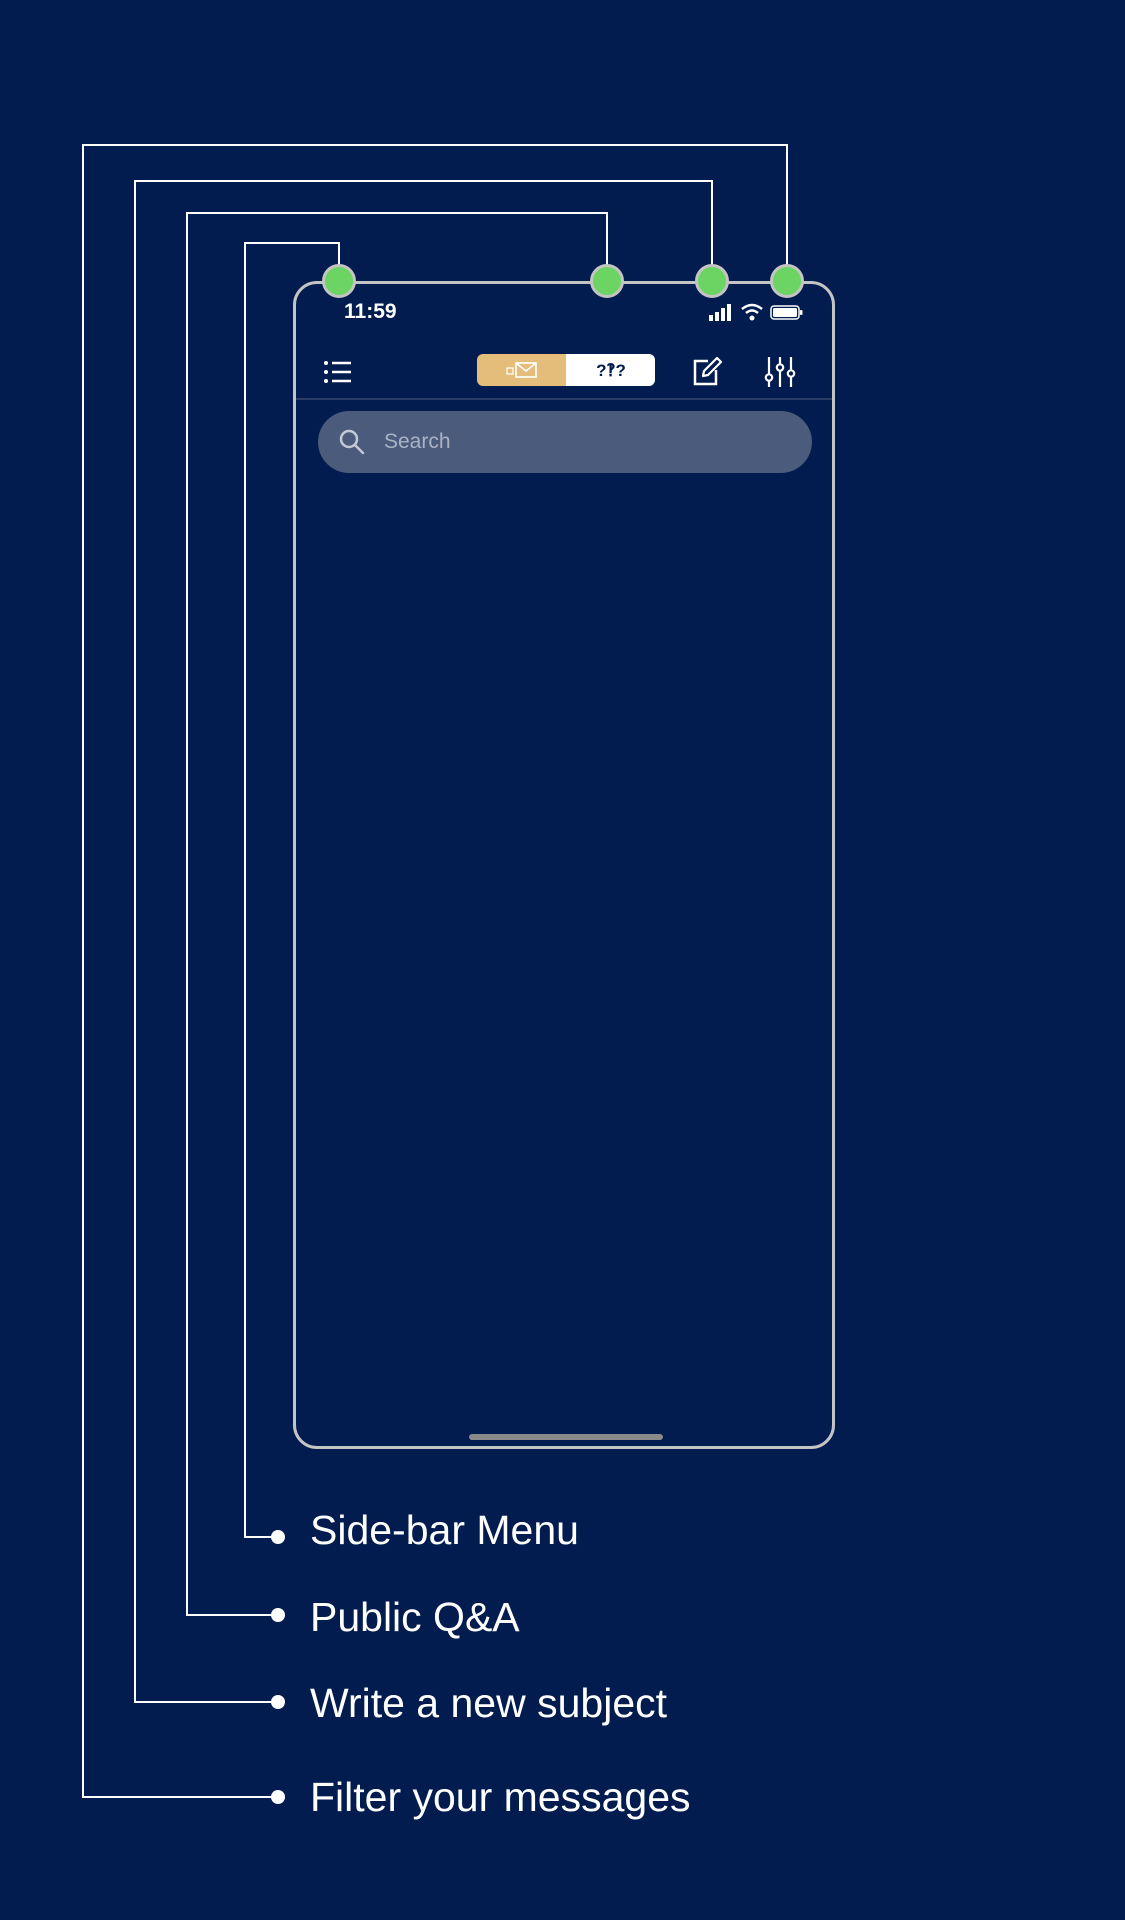 The image size is (1125, 1920). What do you see at coordinates (752, 312) in the screenshot?
I see `wifi-icon` at bounding box center [752, 312].